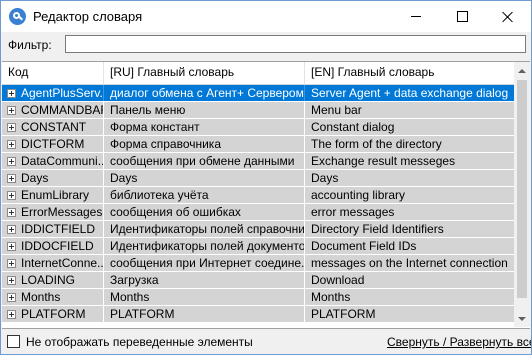  I want to click on title-bar: Редактор словаря, so click(266, 16).